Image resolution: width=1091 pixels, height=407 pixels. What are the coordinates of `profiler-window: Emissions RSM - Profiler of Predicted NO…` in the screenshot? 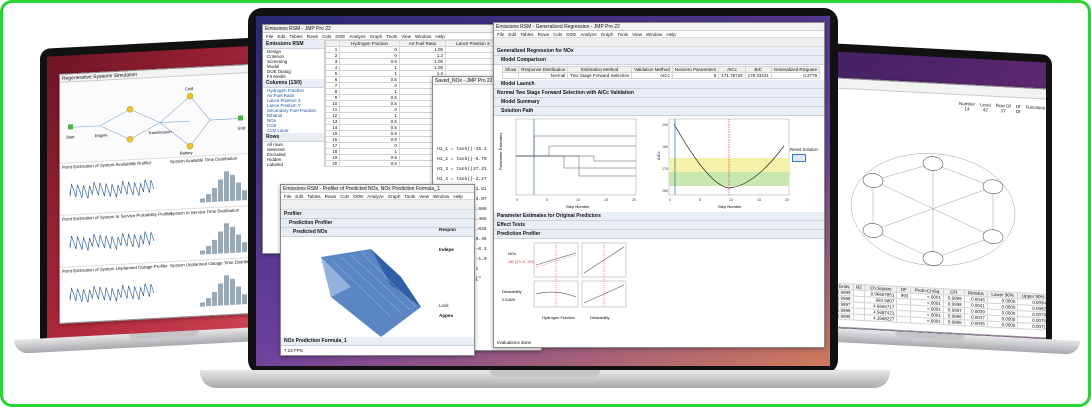 It's located at (377, 270).